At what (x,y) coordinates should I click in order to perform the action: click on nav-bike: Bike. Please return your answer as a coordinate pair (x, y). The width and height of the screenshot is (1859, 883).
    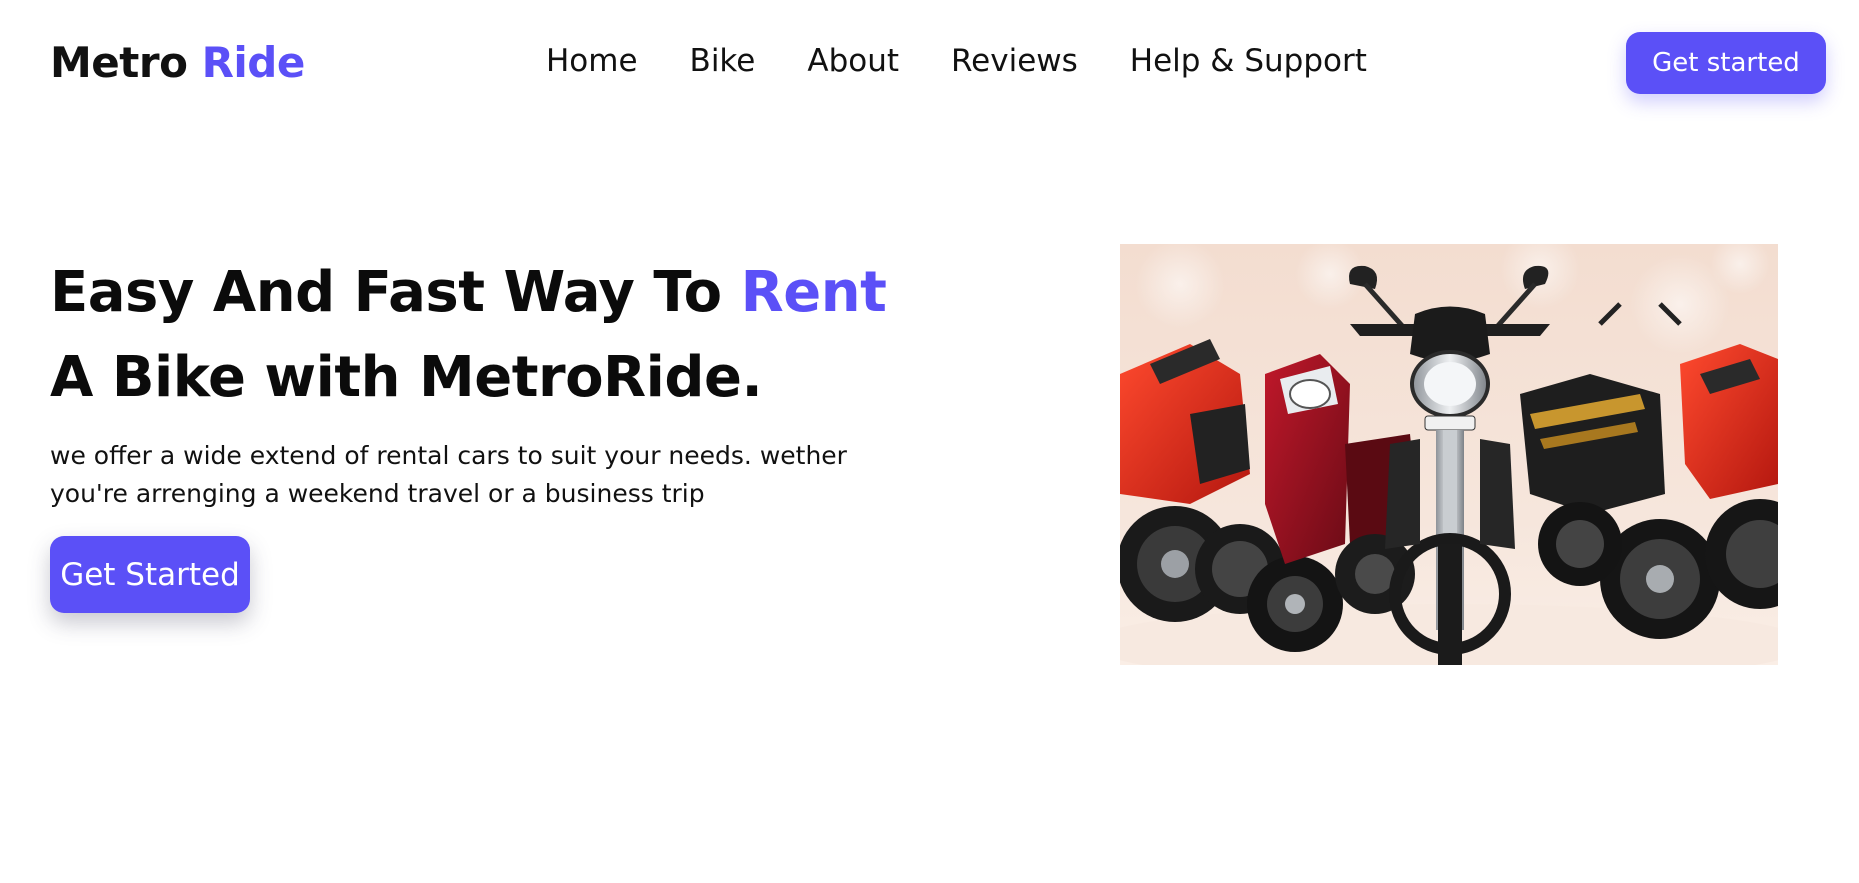
    Looking at the image, I should click on (723, 61).